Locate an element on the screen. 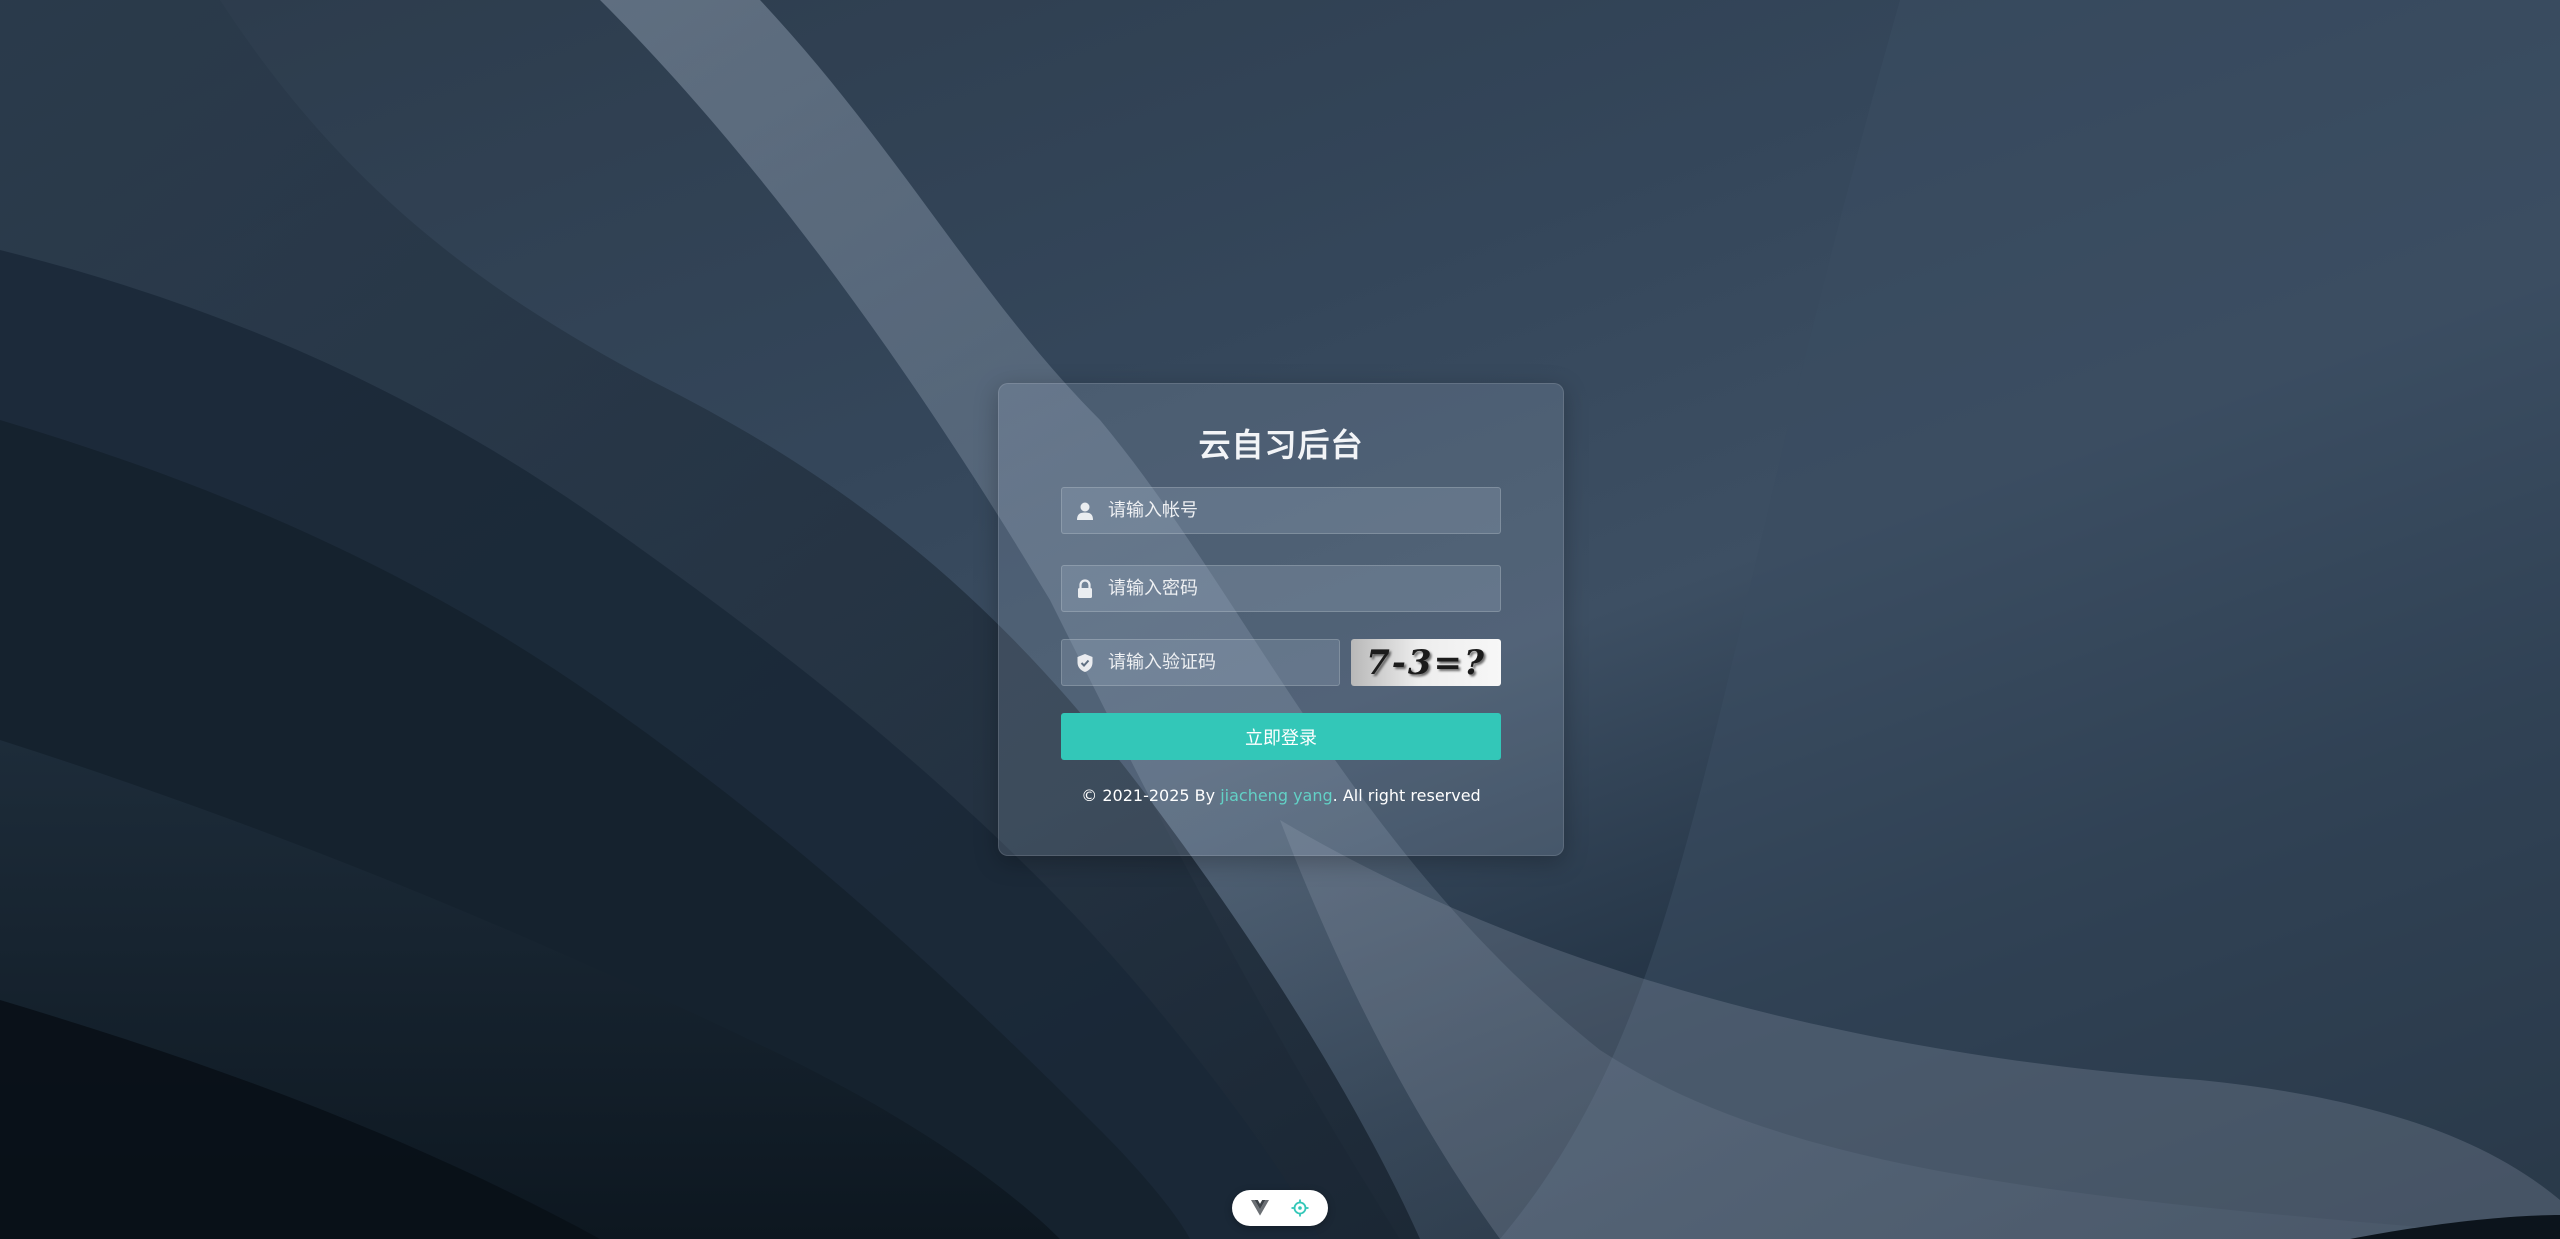 The width and height of the screenshot is (2560, 1239). login-button: 立即登录 is located at coordinates (1281, 736).